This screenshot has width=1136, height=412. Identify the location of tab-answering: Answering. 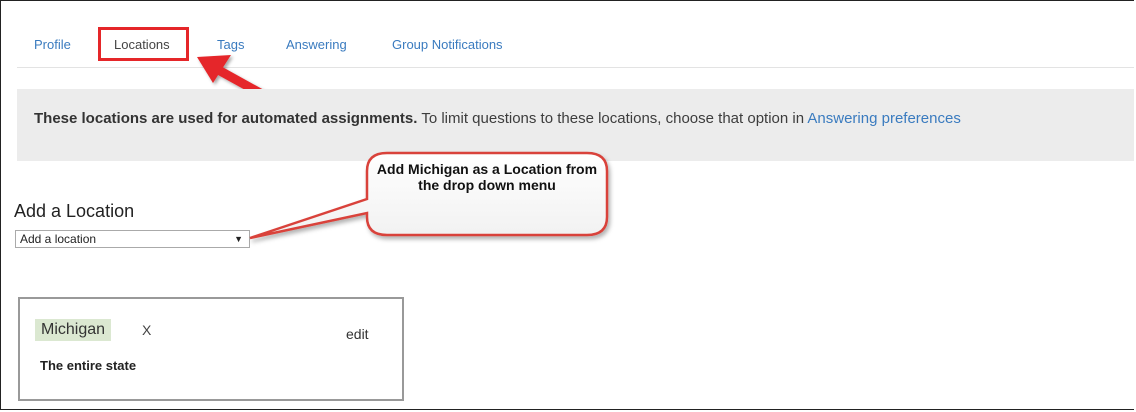
(316, 44).